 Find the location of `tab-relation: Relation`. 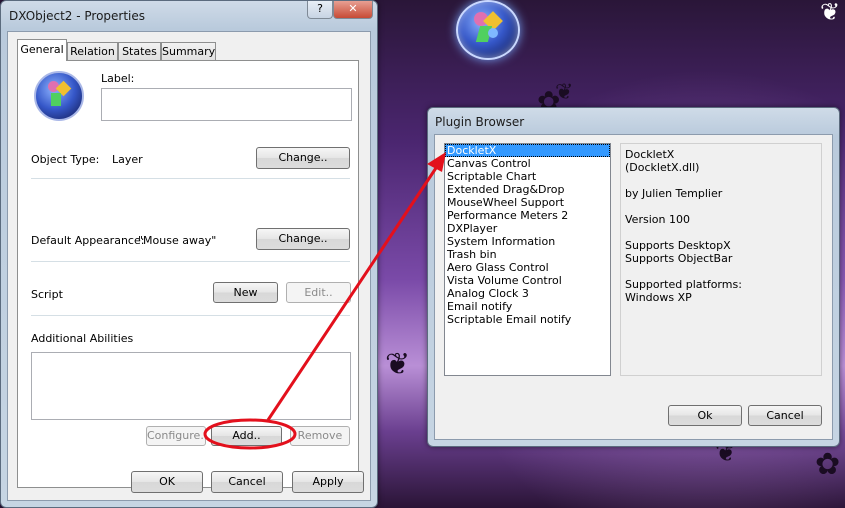

tab-relation: Relation is located at coordinates (92, 51).